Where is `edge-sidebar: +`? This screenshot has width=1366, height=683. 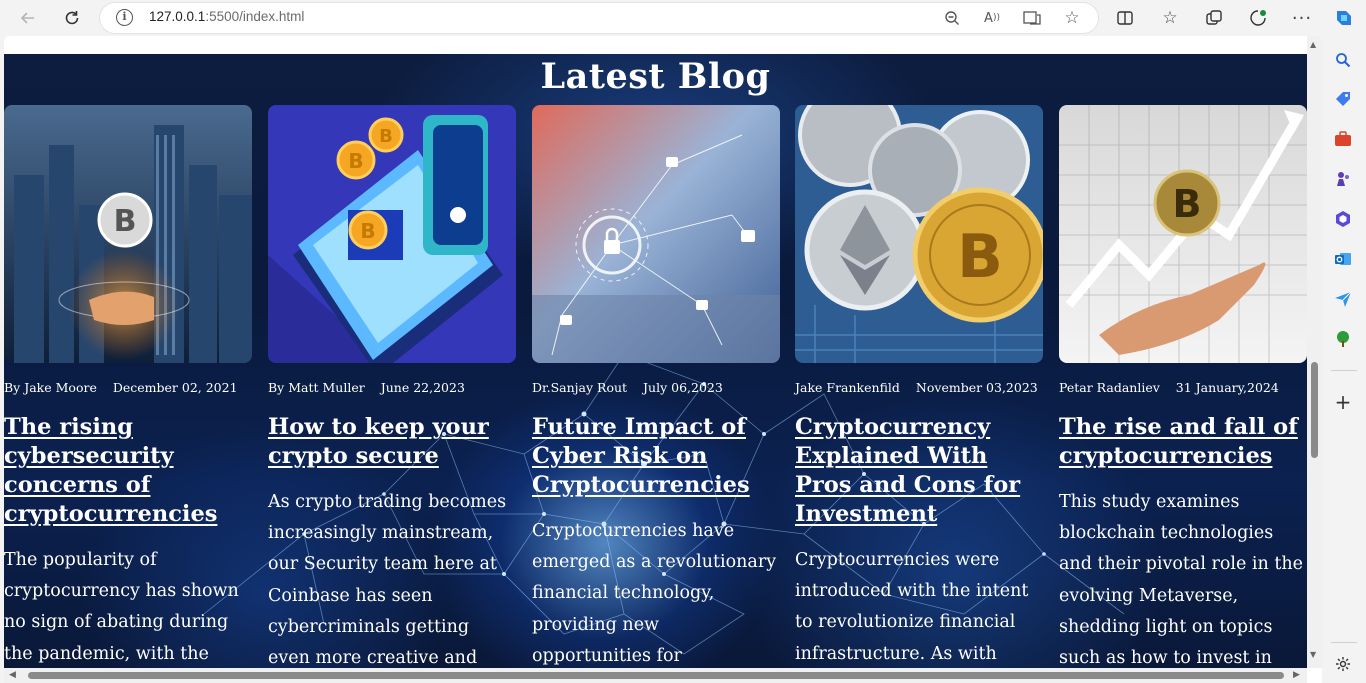
edge-sidebar: + is located at coordinates (1344, 359).